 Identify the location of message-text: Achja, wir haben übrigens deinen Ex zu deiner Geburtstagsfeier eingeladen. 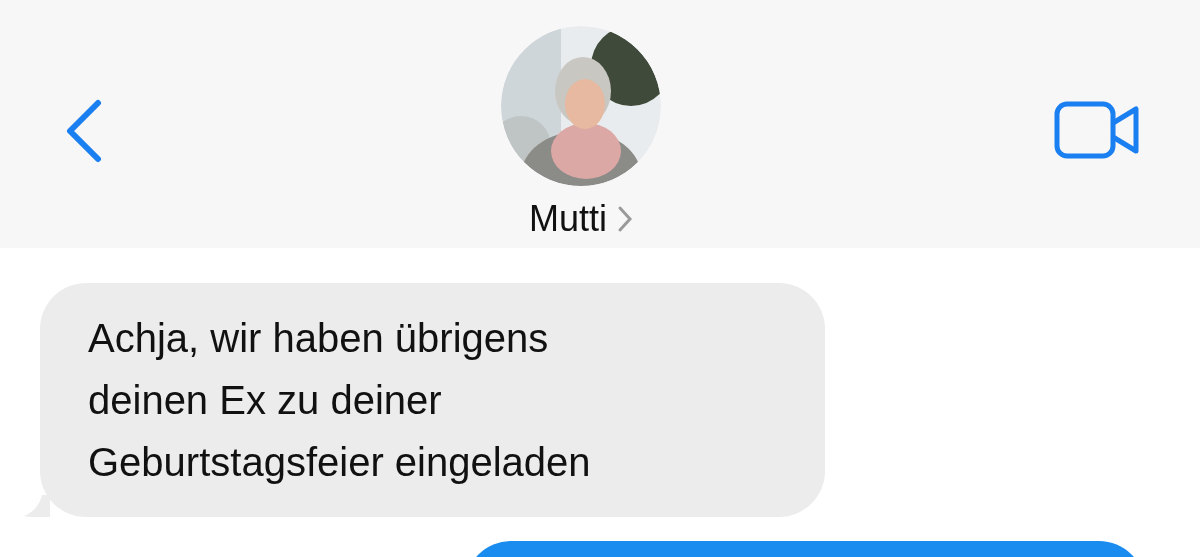
(340, 400).